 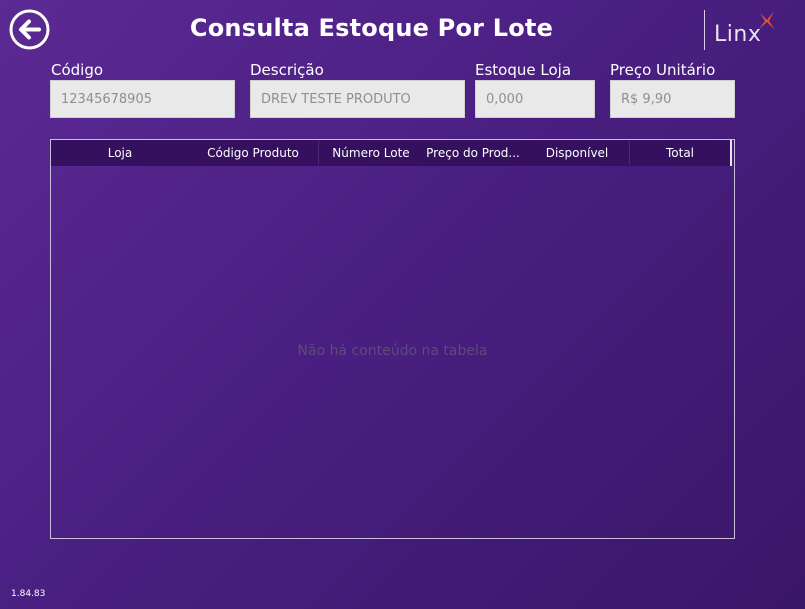 I want to click on preco-unitario-field, so click(x=672, y=99).